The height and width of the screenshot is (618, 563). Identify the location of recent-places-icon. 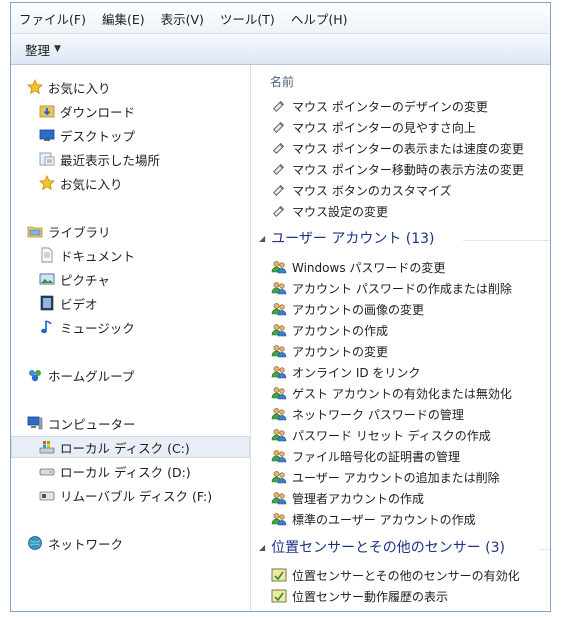
(47, 159).